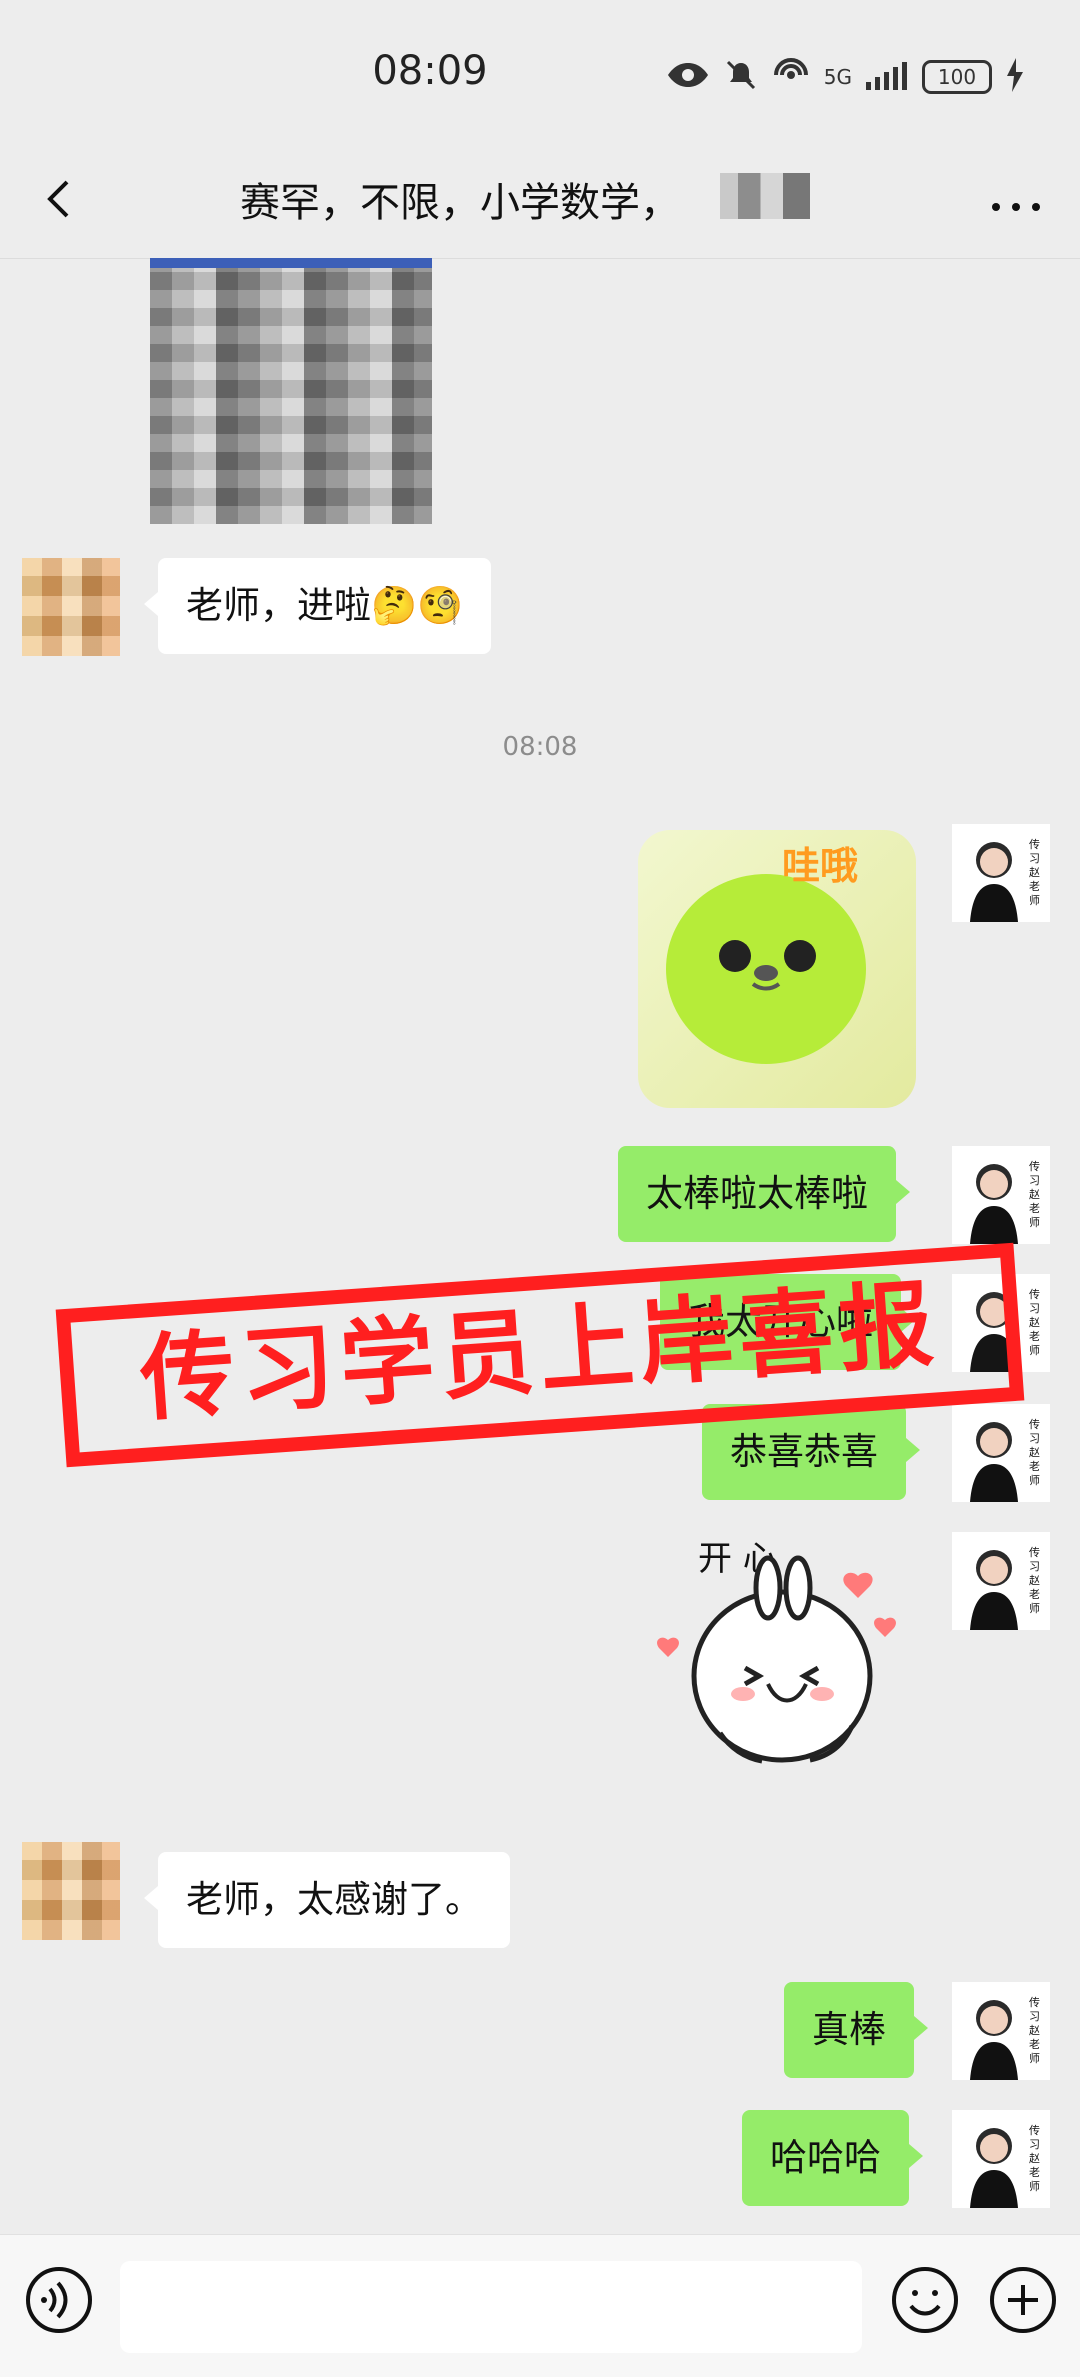 This screenshot has height=2377, width=1080. I want to click on plus-icon, so click(1023, 2300).